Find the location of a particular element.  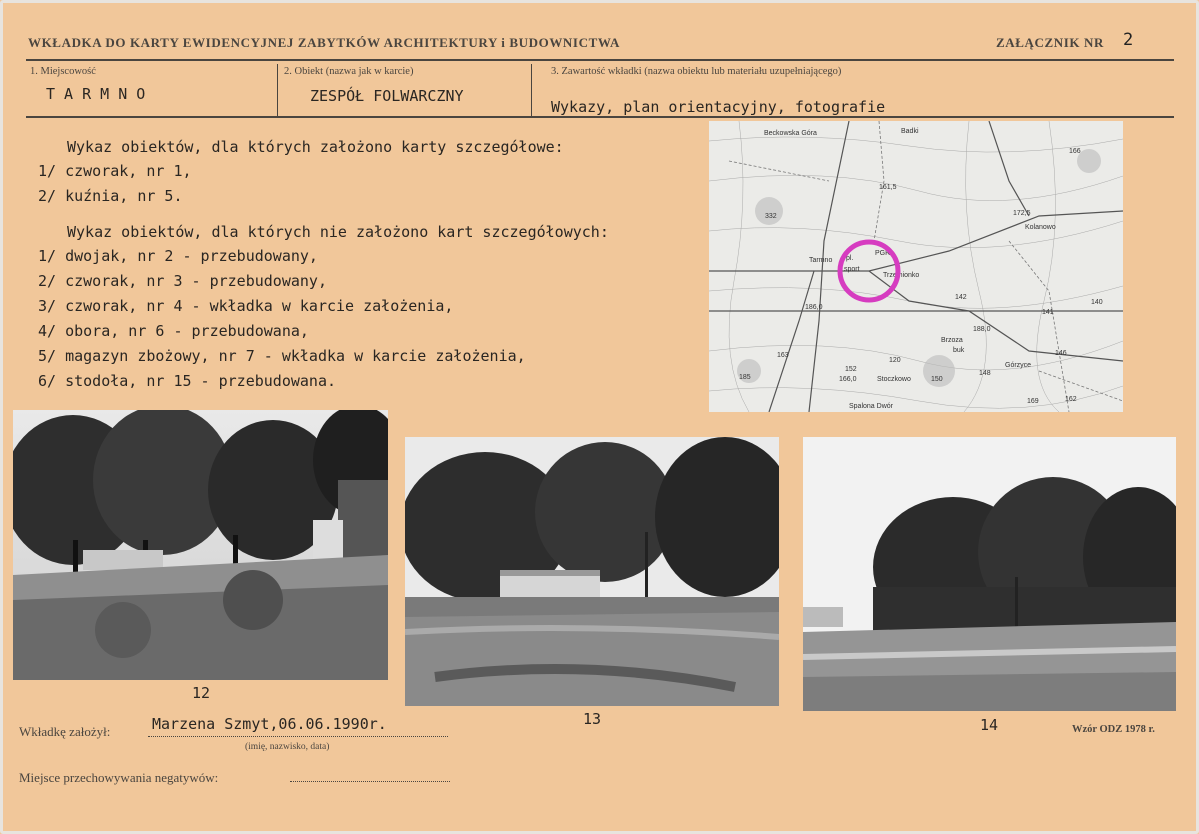

annex-label: ZAŁĄCZNIK NR is located at coordinates (1050, 42).